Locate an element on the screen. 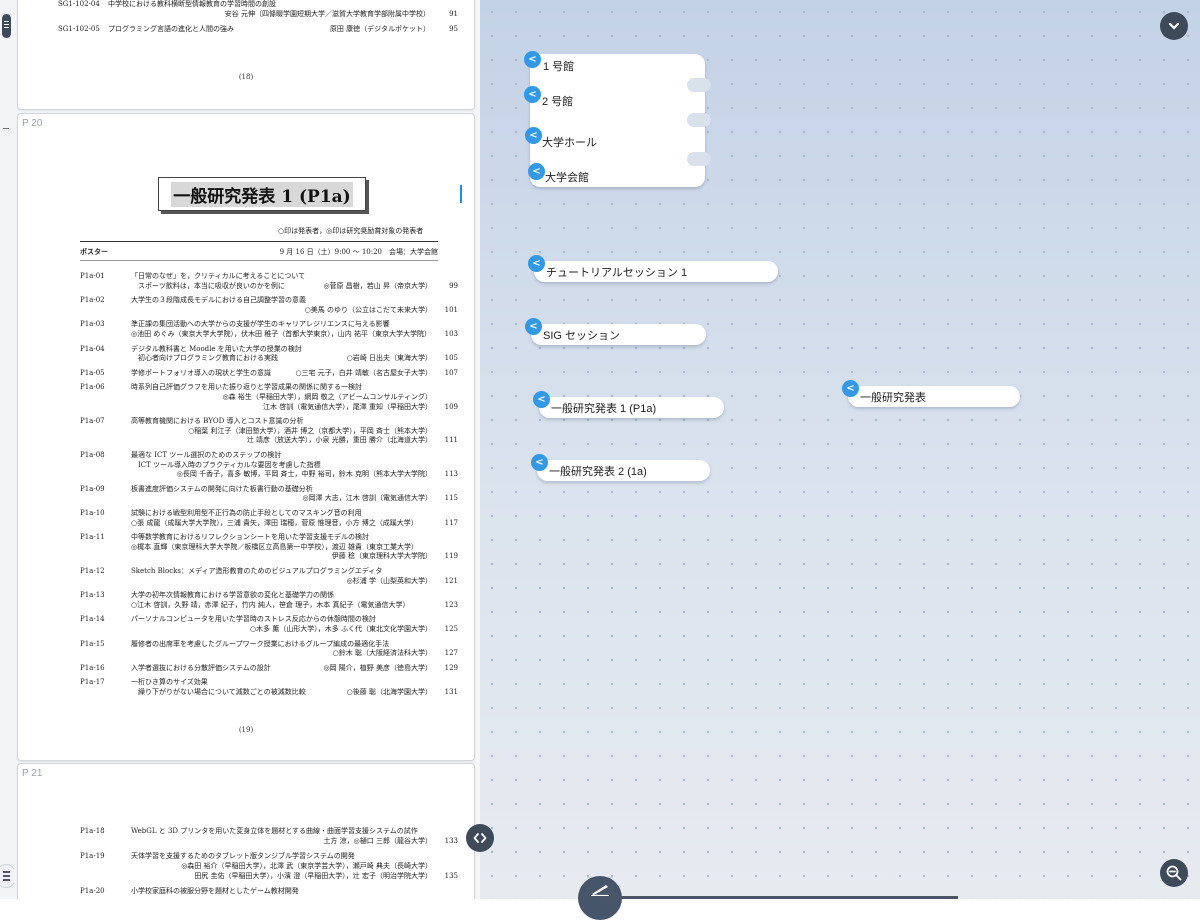 This screenshot has height=920, width=1200. split-resize-button is located at coordinates (480, 838).